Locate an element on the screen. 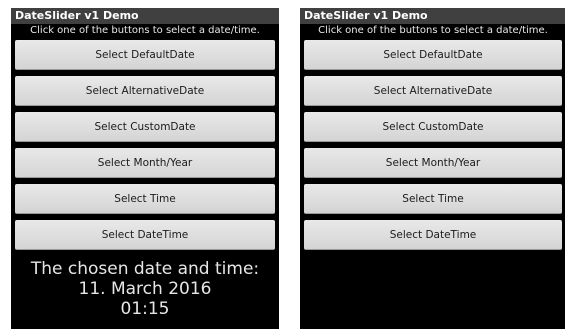 This screenshot has width=565, height=329. result-date: 11. March 2016 is located at coordinates (145, 289).